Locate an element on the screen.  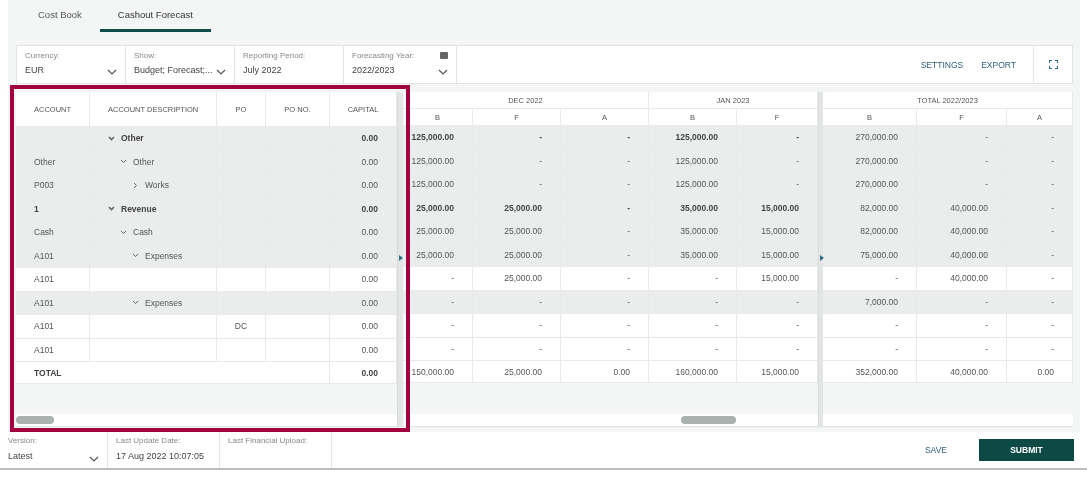
table-row: Other 0.00 is located at coordinates (206, 139).